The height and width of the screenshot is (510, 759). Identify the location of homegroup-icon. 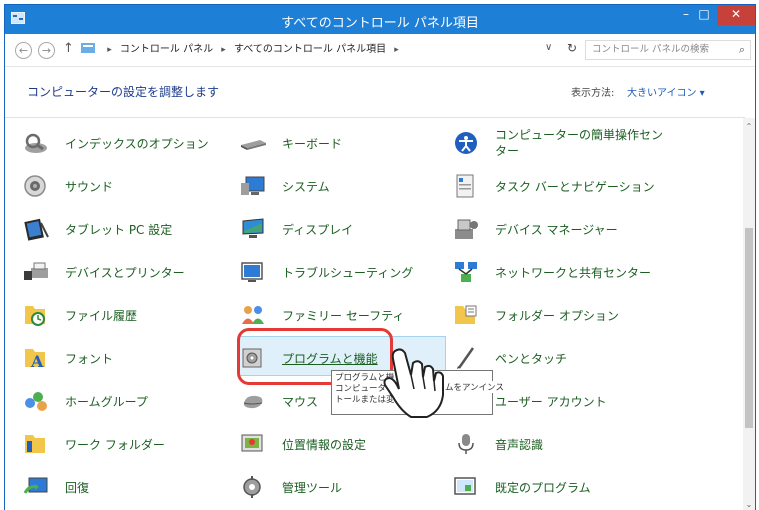
(36, 401).